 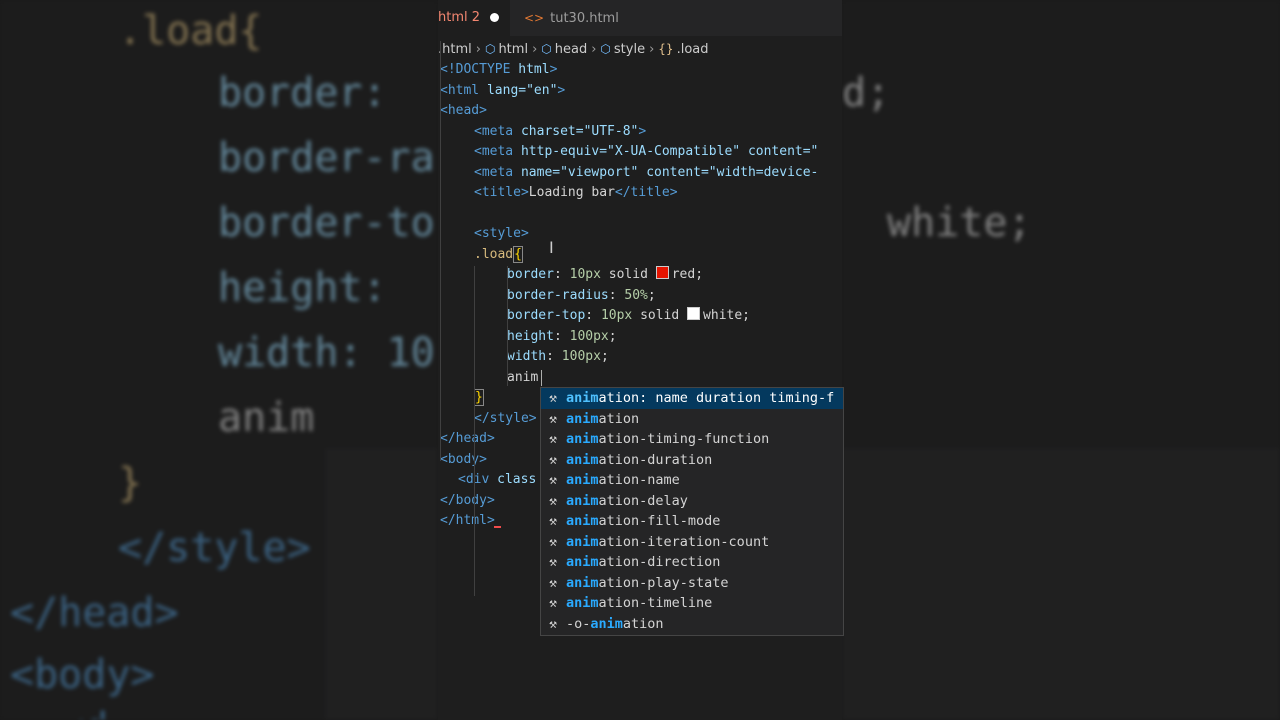 I want to click on color-swatch-white, so click(x=694, y=313).